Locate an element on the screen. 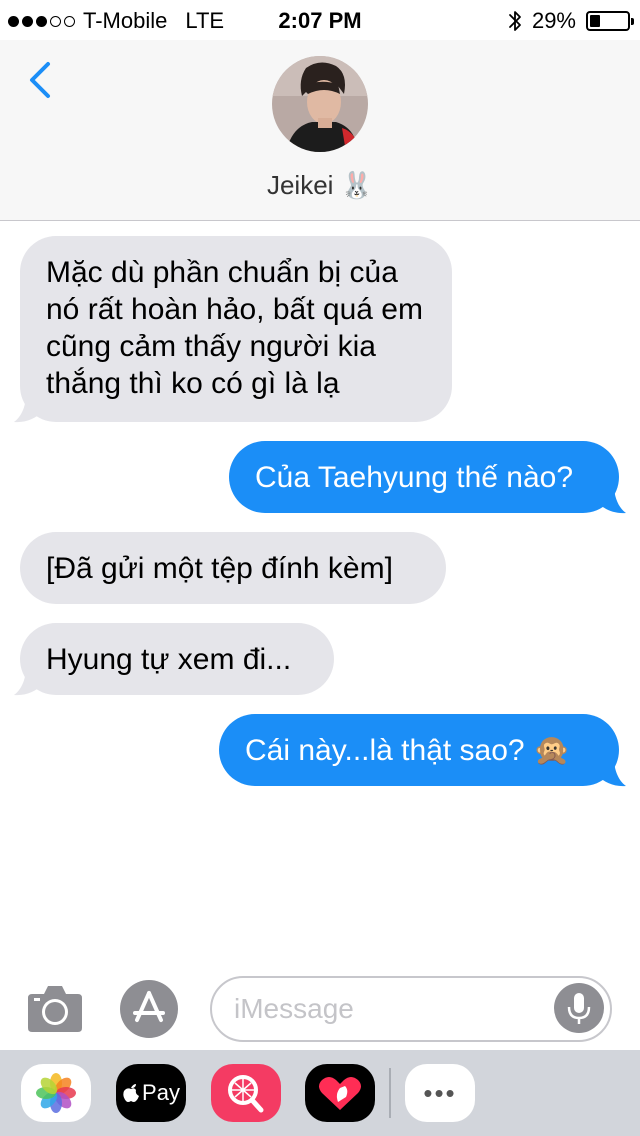 The width and height of the screenshot is (640, 1136). more-icon: ••• is located at coordinates (440, 1092).